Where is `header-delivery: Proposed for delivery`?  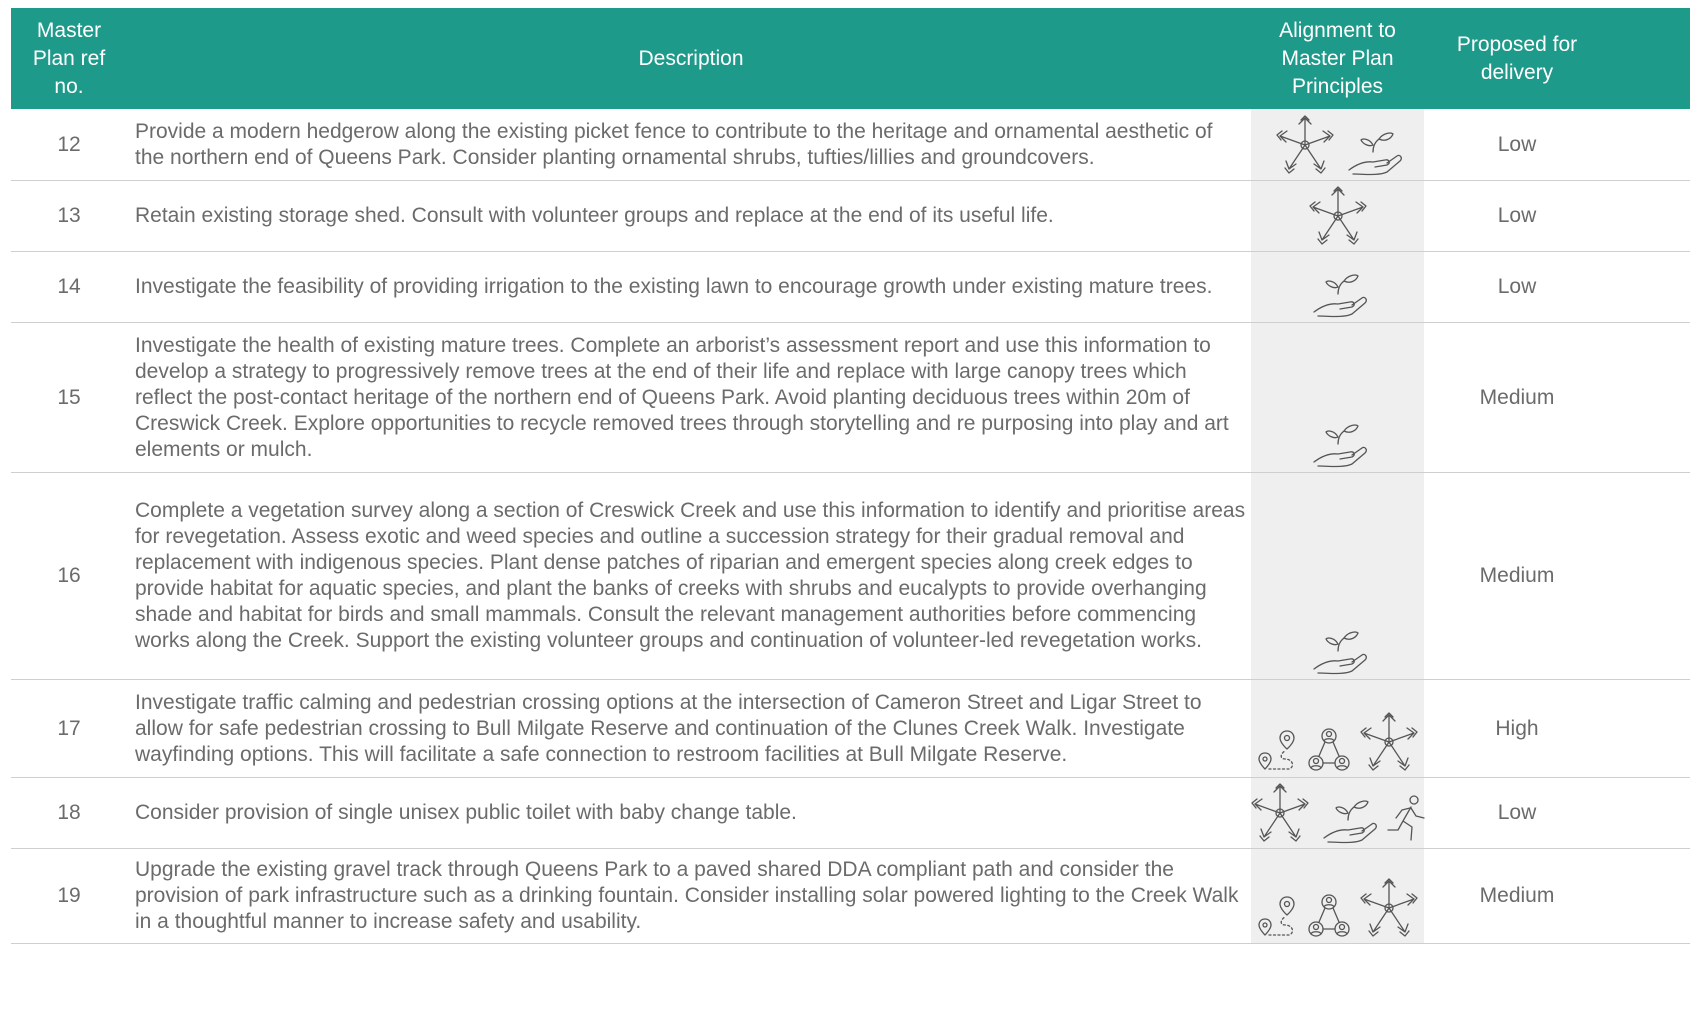
header-delivery: Proposed for delivery is located at coordinates (1517, 58).